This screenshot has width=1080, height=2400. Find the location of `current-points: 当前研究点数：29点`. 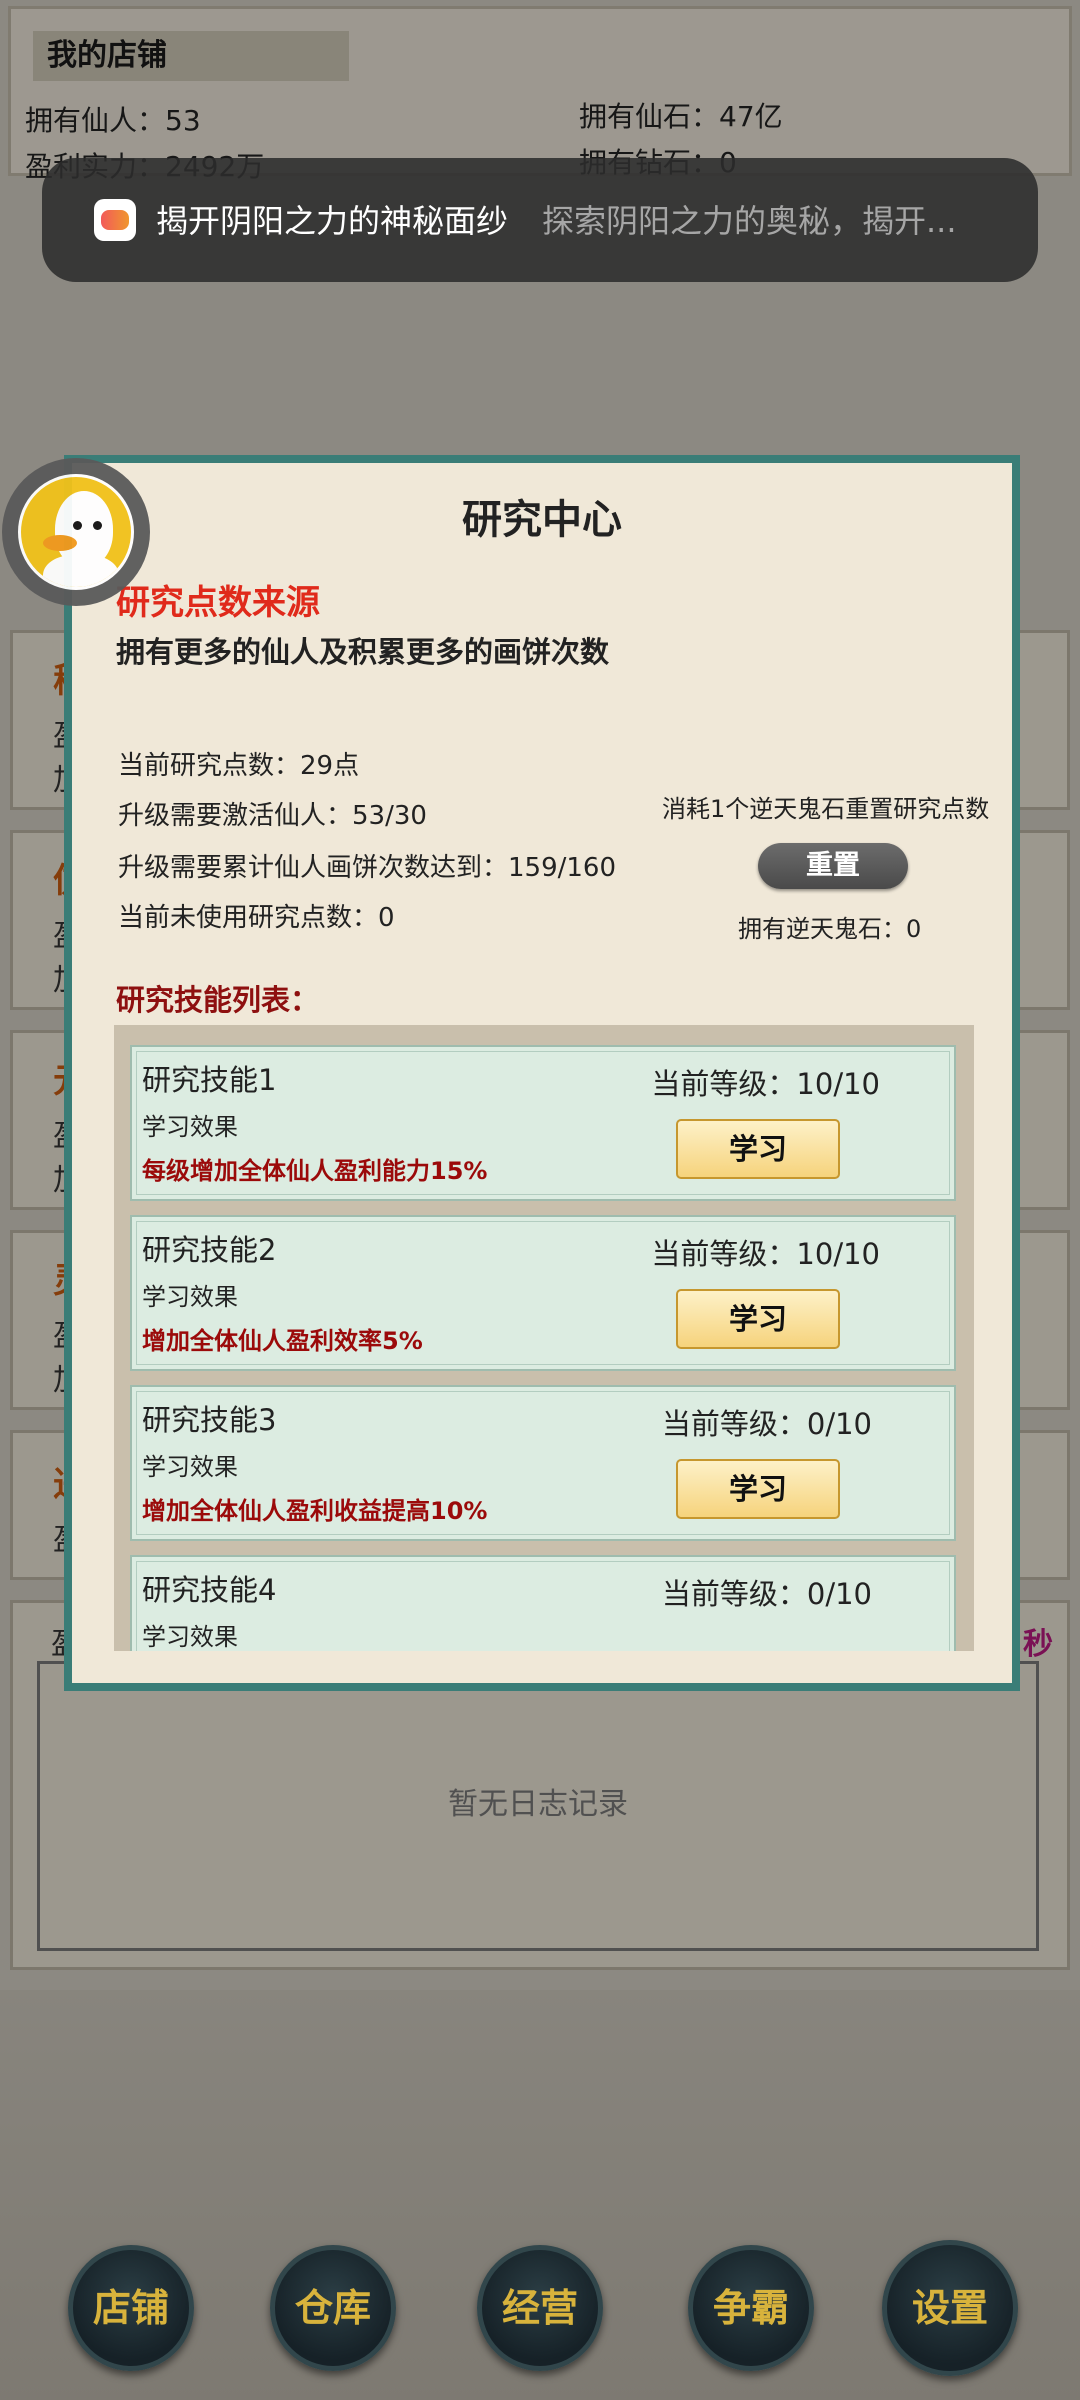

current-points: 当前研究点数：29点 is located at coordinates (239, 766).